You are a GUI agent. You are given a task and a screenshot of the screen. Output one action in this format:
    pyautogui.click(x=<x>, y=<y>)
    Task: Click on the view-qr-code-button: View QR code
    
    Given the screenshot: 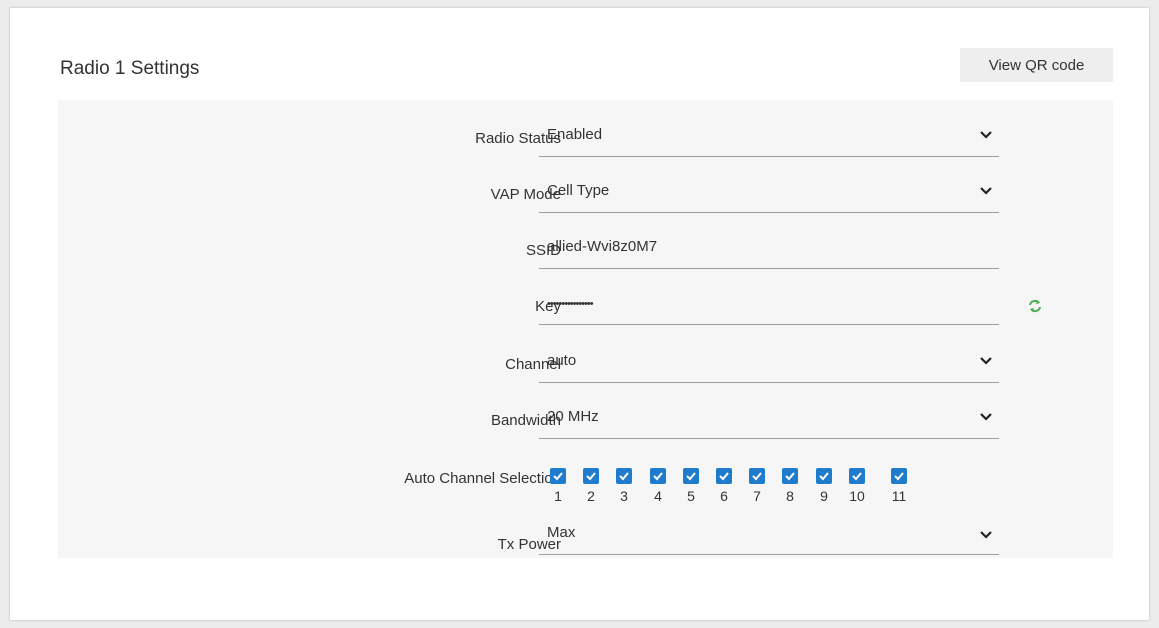 What is the action you would take?
    pyautogui.click(x=1036, y=65)
    